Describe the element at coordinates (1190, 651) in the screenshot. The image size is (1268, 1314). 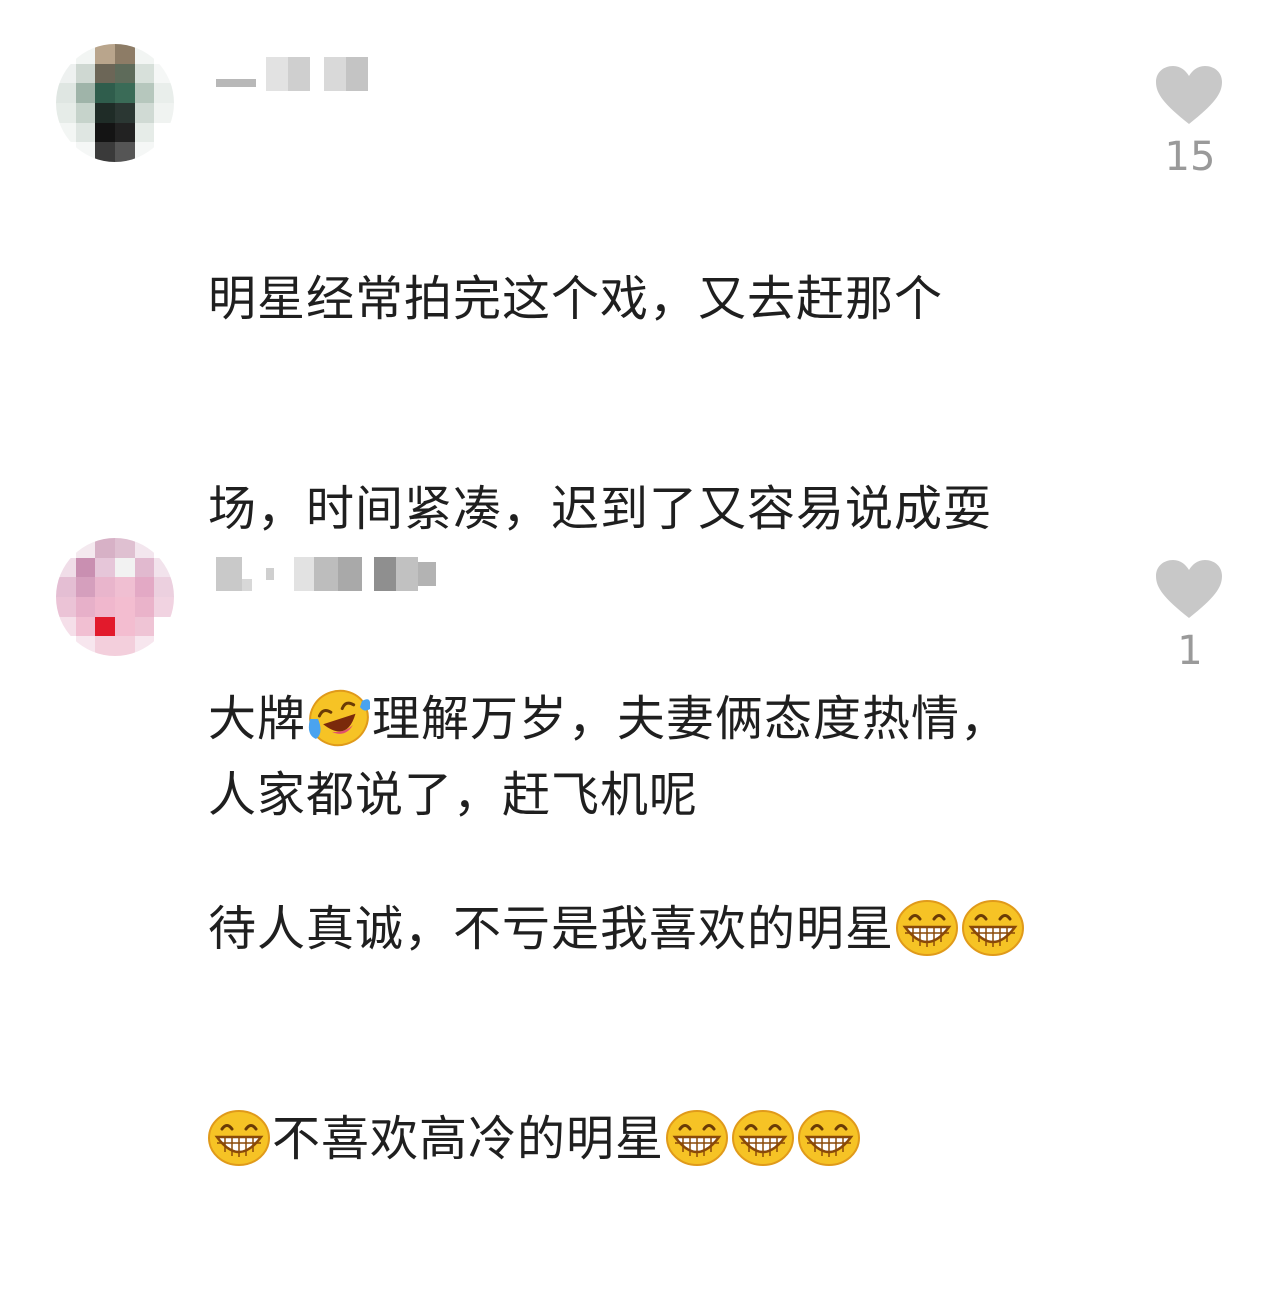
I see `like-count: 1` at that location.